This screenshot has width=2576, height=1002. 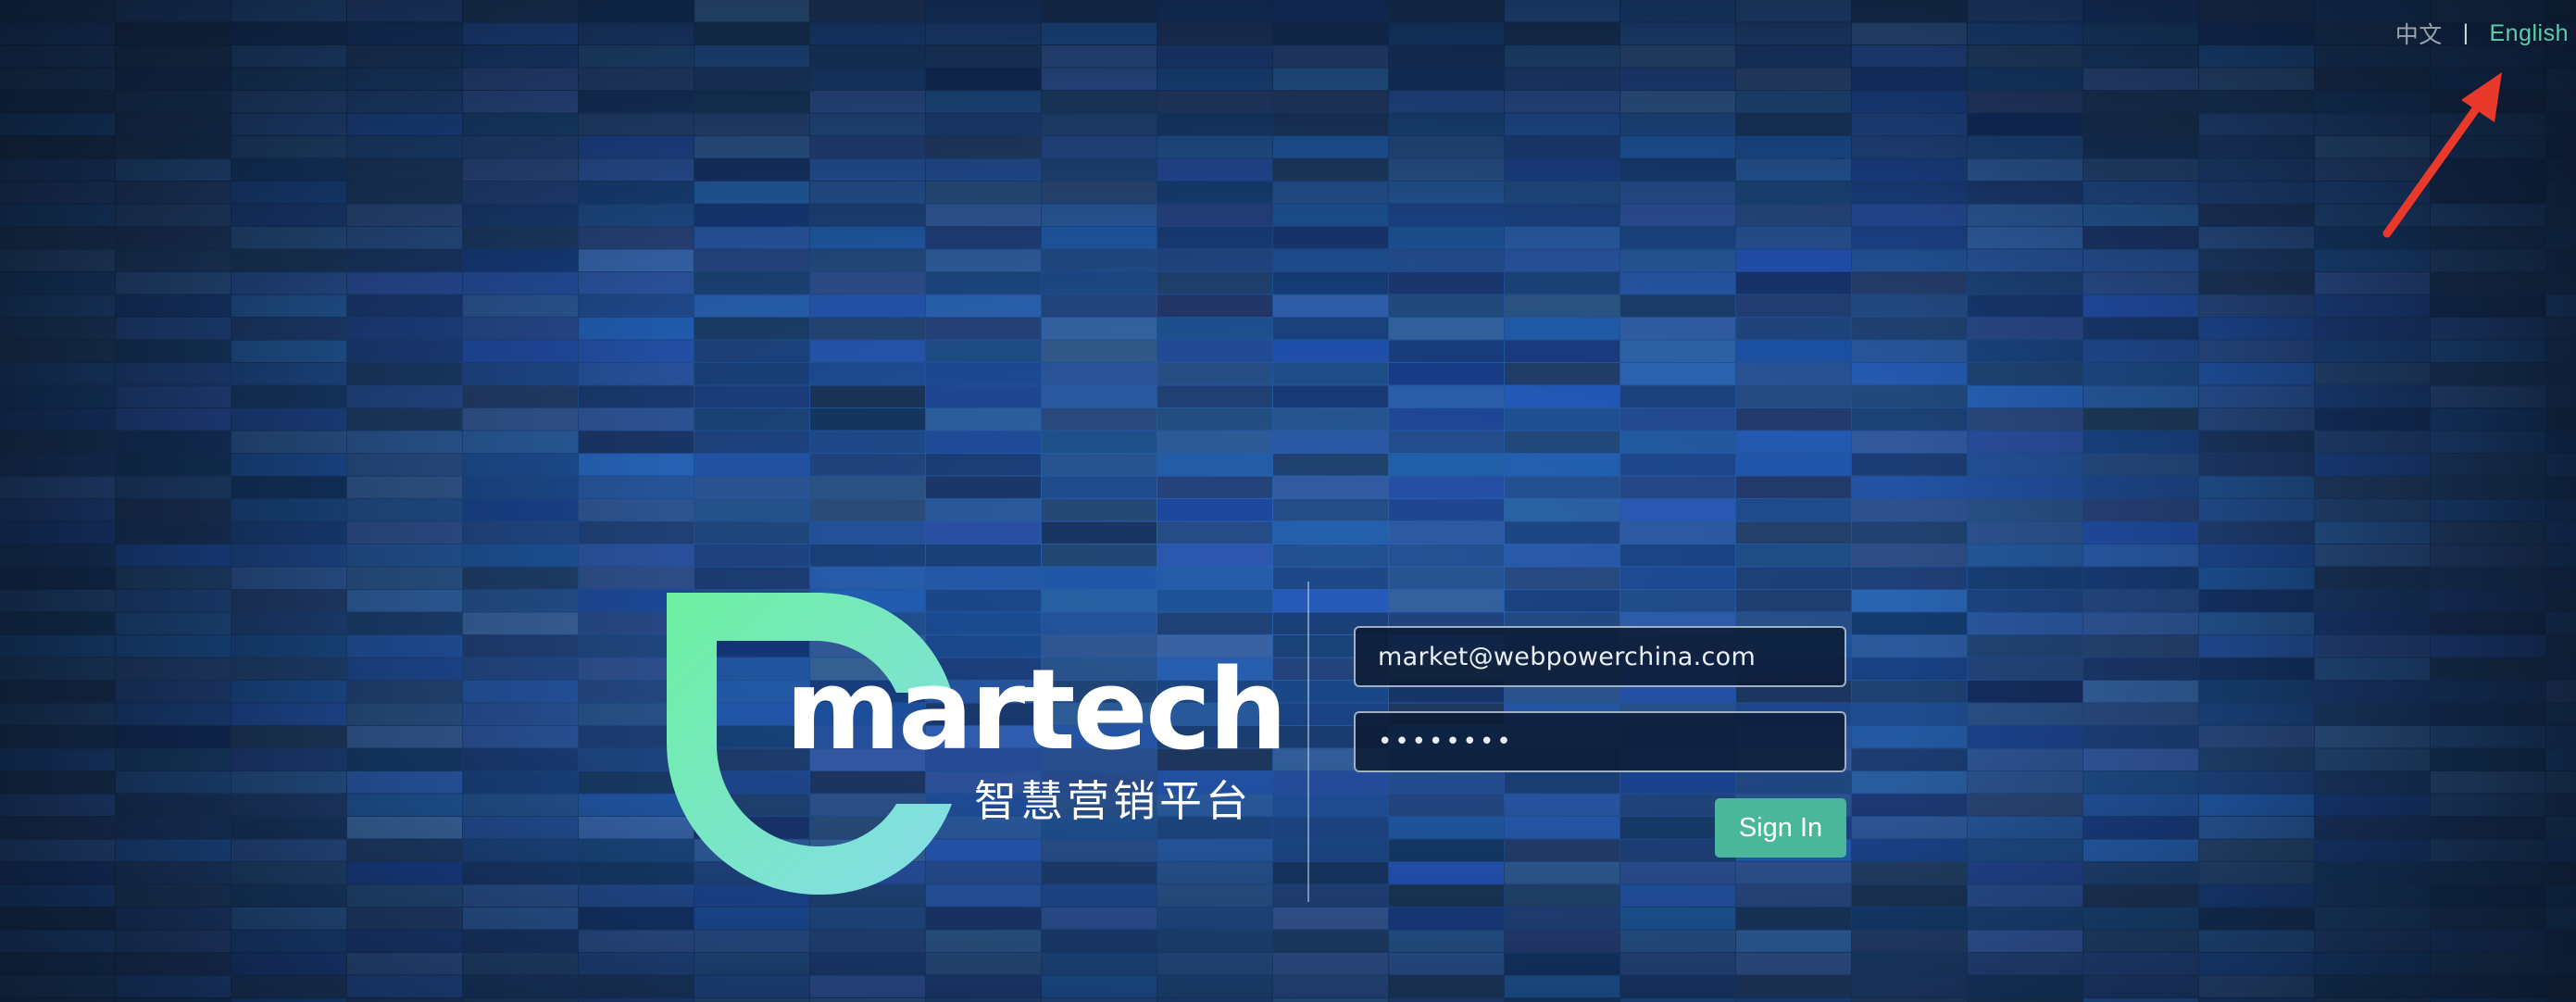 I want to click on language-switch: 中文 | English, so click(x=2482, y=33).